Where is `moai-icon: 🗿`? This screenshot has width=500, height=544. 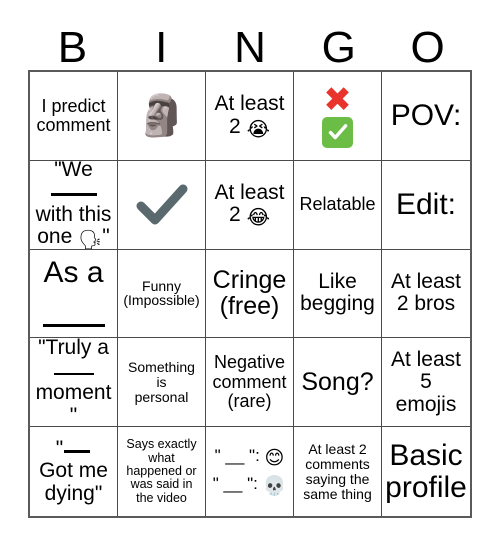 moai-icon: 🗿 is located at coordinates (161, 115).